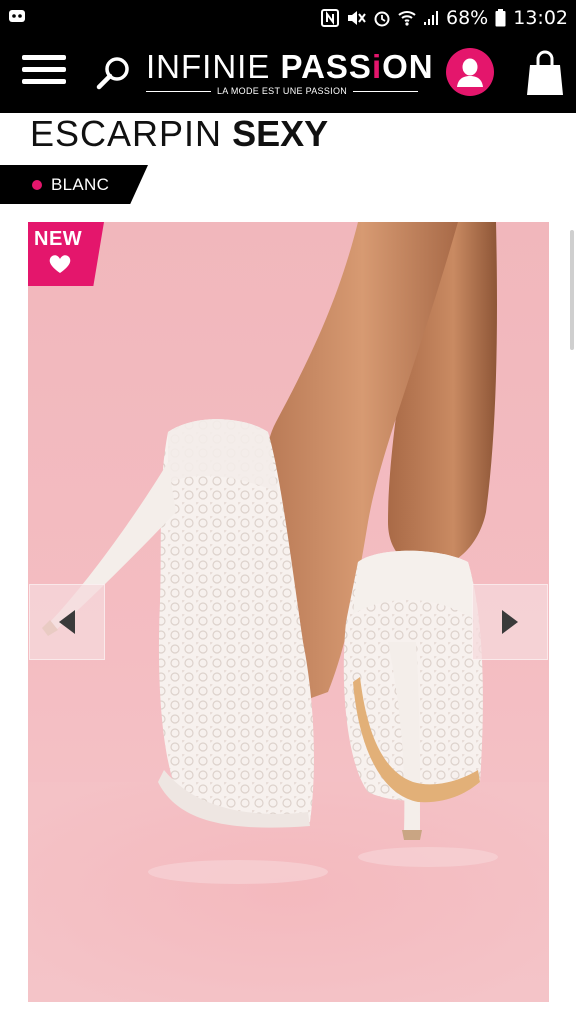  Describe the element at coordinates (356, 18) in the screenshot. I see `mute-icon` at that location.